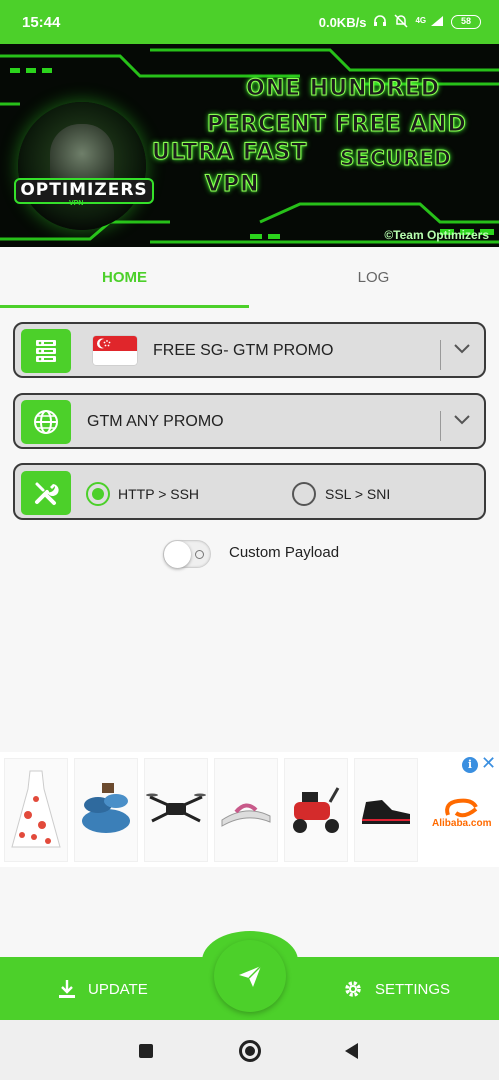 The width and height of the screenshot is (499, 1080). Describe the element at coordinates (429, 22) in the screenshot. I see `signal-icon: 4G` at that location.